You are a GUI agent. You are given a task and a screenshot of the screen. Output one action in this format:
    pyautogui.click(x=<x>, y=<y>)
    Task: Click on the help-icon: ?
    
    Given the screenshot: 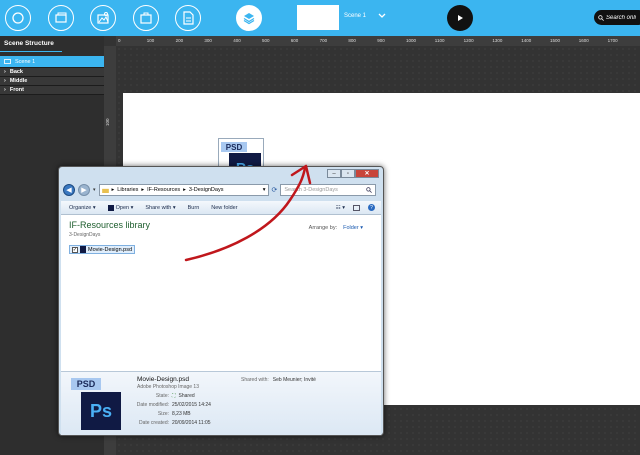 What is the action you would take?
    pyautogui.click(x=371, y=207)
    